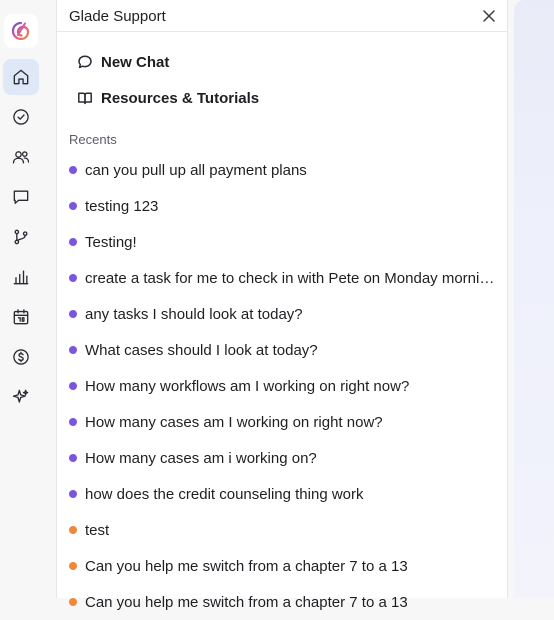 This screenshot has height=620, width=554. I want to click on nav-reports, so click(21, 277).